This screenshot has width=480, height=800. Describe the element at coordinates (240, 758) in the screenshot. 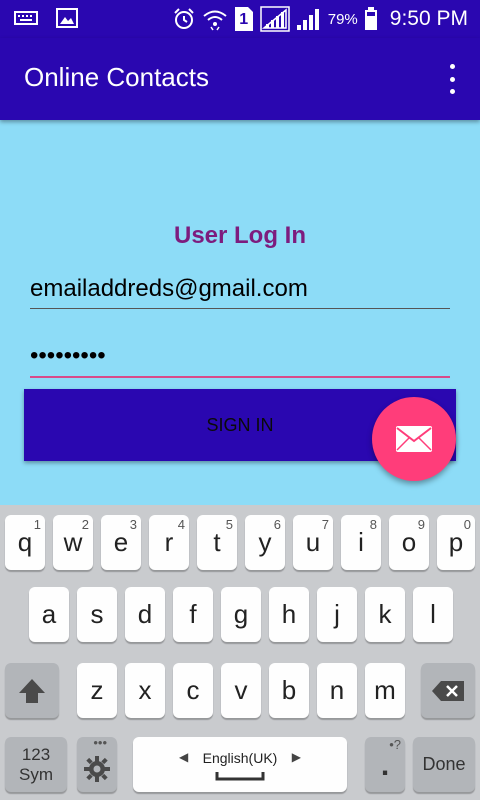

I see `language-label: English(UK)` at that location.